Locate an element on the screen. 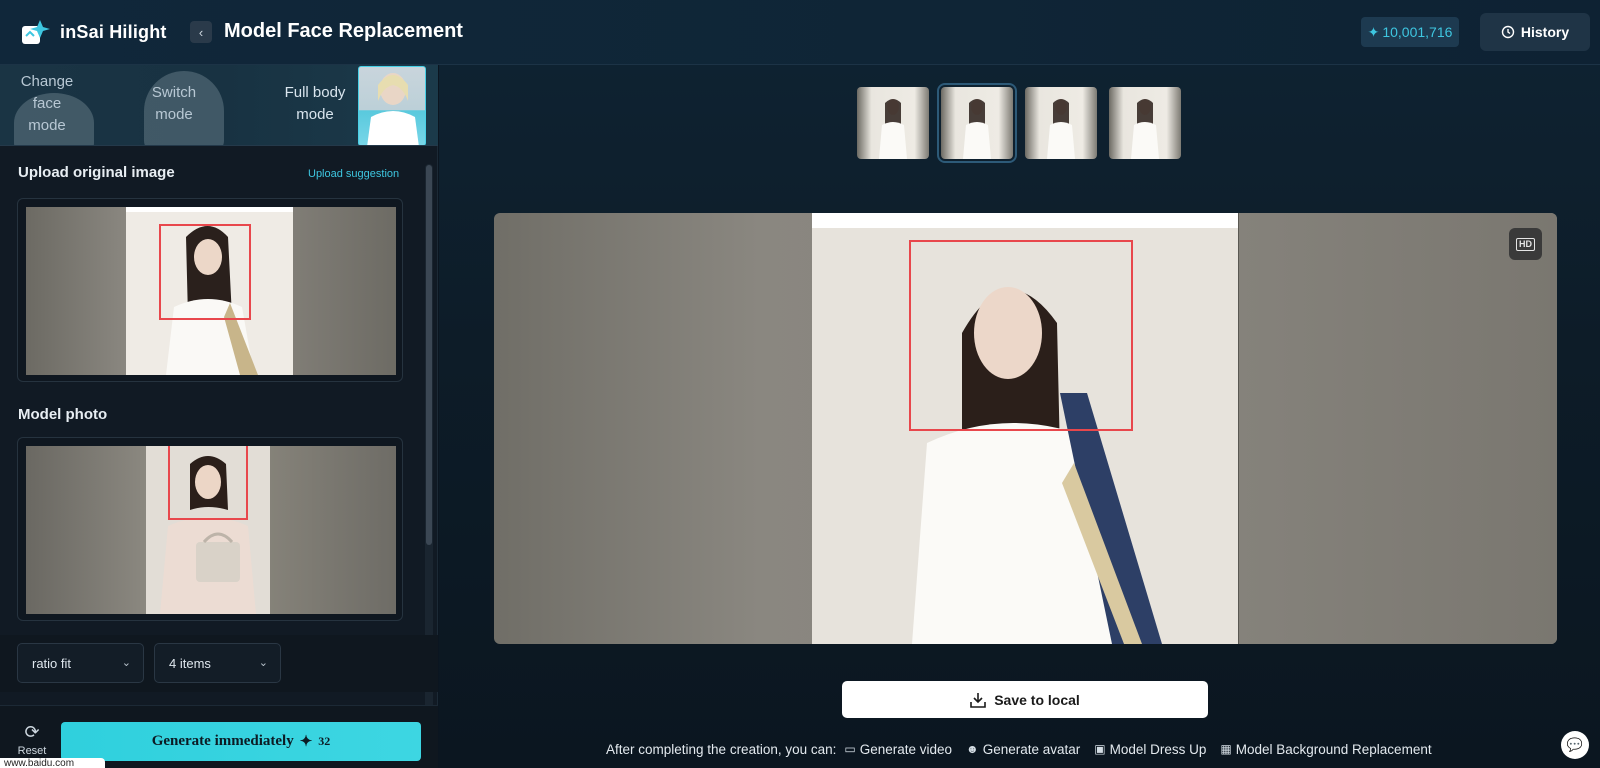 This screenshot has width=1600, height=768. save-to-local-button: Save to local is located at coordinates (1025, 699).